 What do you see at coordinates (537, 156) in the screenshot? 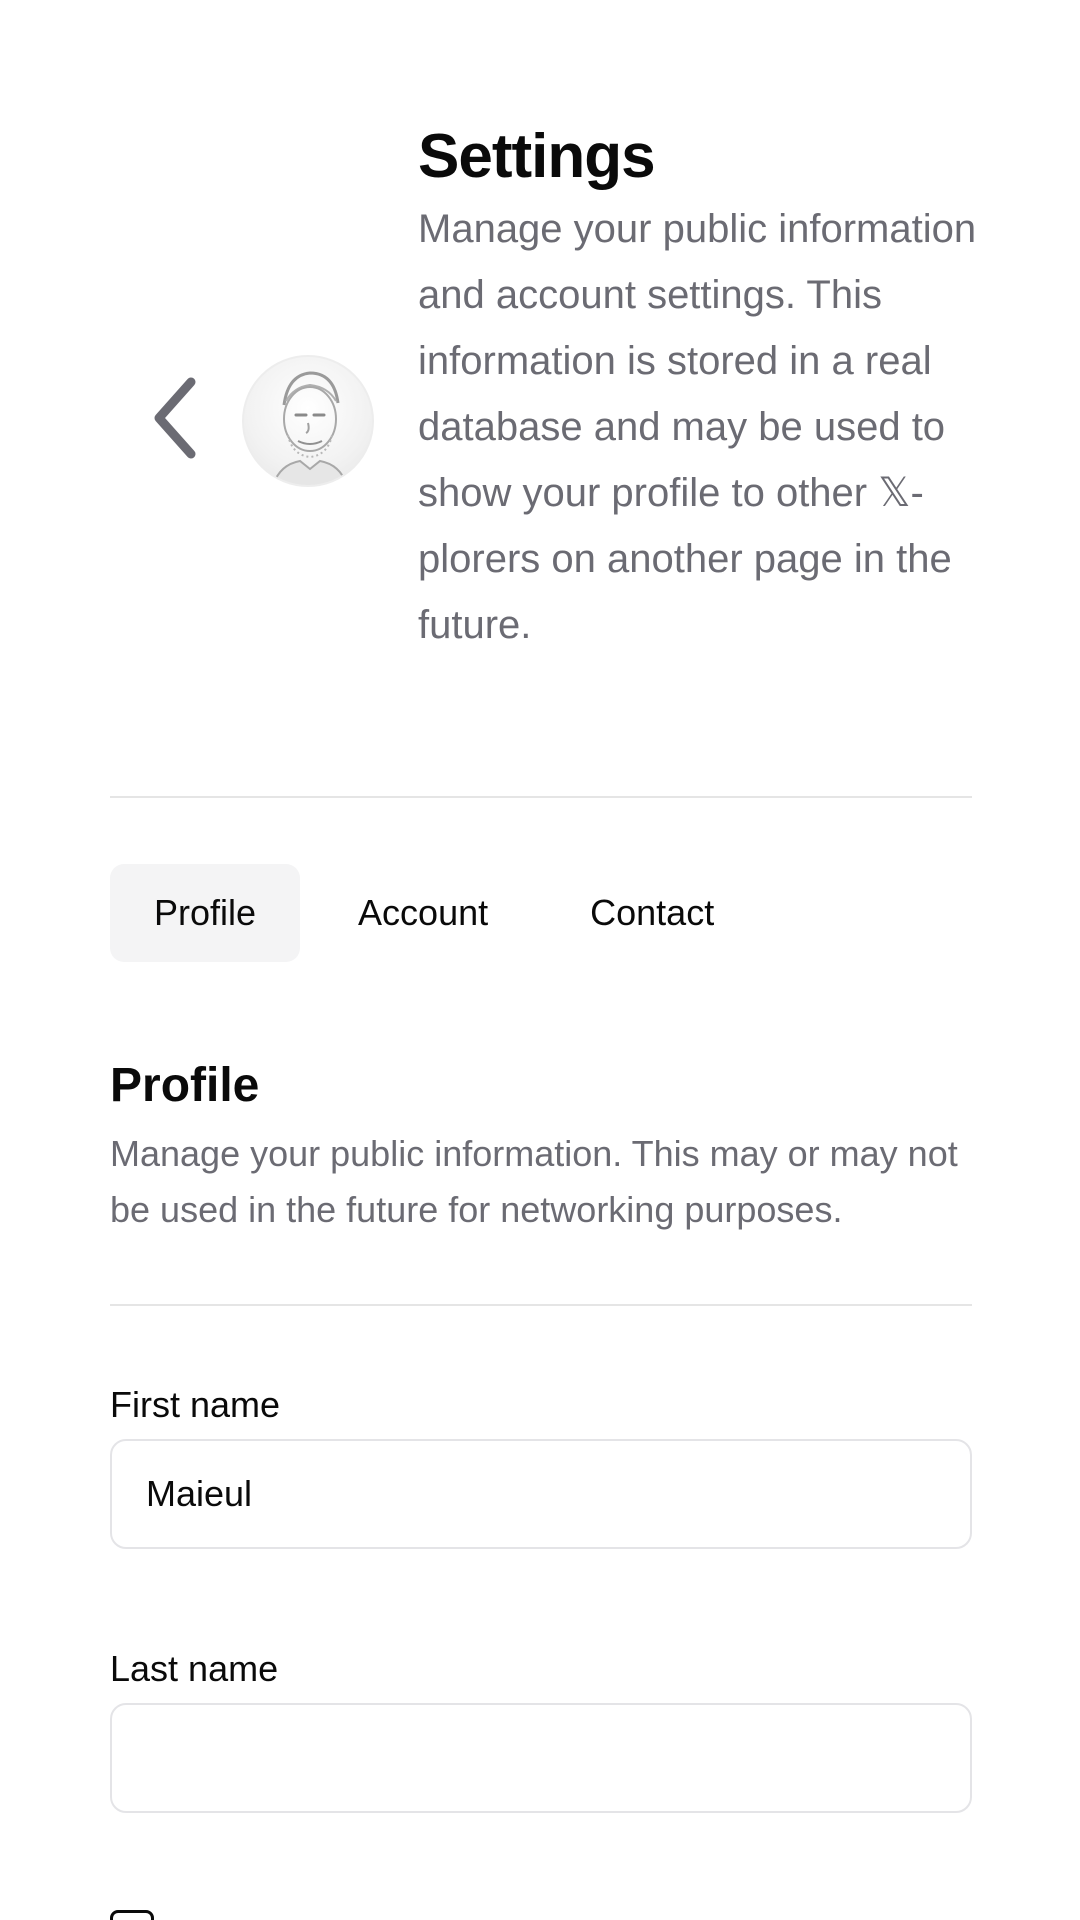
I see `page-title: Settings` at bounding box center [537, 156].